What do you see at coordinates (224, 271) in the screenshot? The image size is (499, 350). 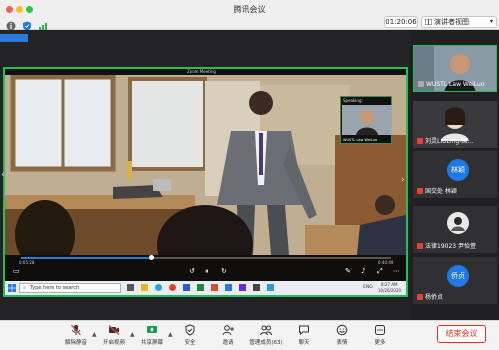 I see `forward-icon: ↻` at bounding box center [224, 271].